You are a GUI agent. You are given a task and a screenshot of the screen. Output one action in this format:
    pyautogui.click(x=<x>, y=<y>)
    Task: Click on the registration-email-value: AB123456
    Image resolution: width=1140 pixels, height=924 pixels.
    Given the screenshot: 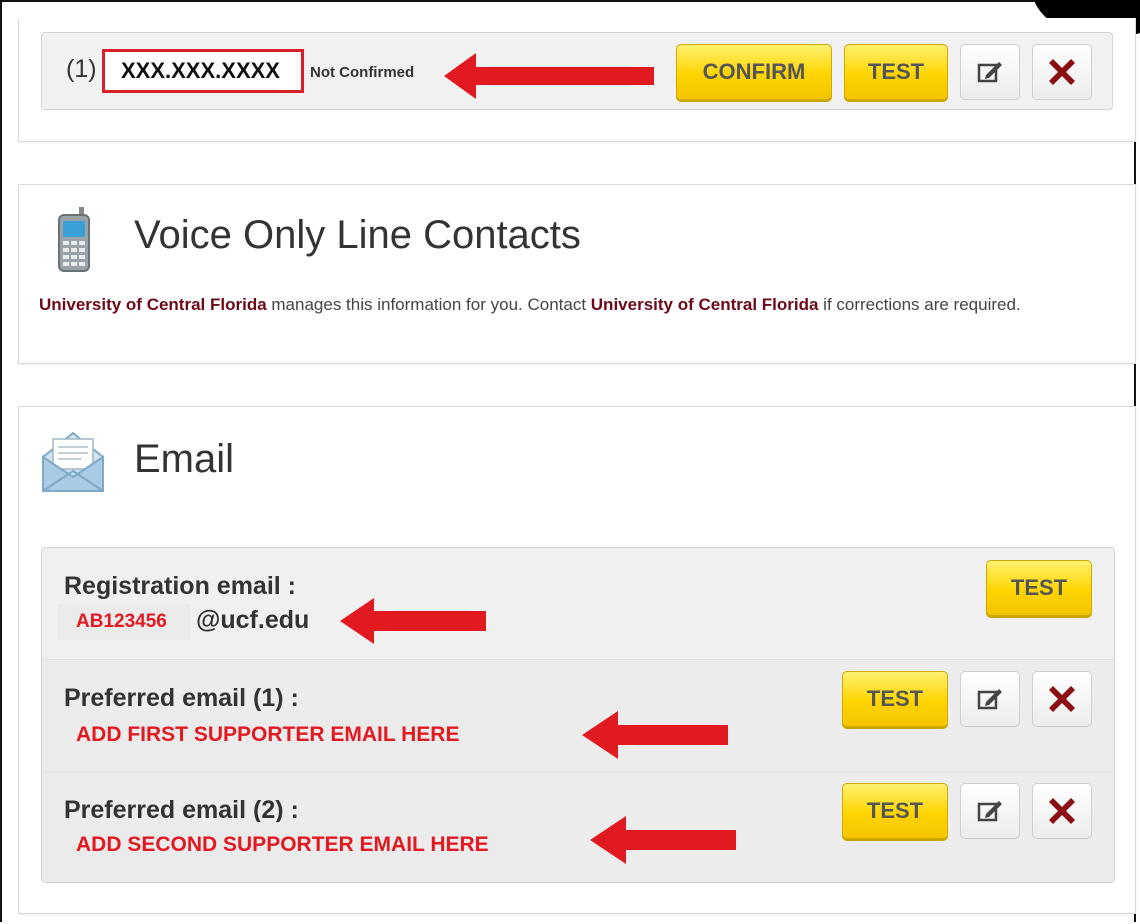 What is the action you would take?
    pyautogui.click(x=124, y=622)
    